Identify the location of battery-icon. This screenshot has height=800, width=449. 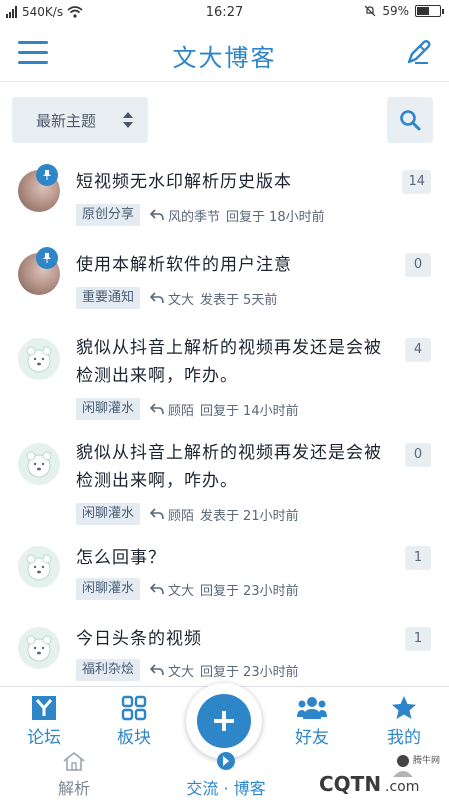
(429, 11).